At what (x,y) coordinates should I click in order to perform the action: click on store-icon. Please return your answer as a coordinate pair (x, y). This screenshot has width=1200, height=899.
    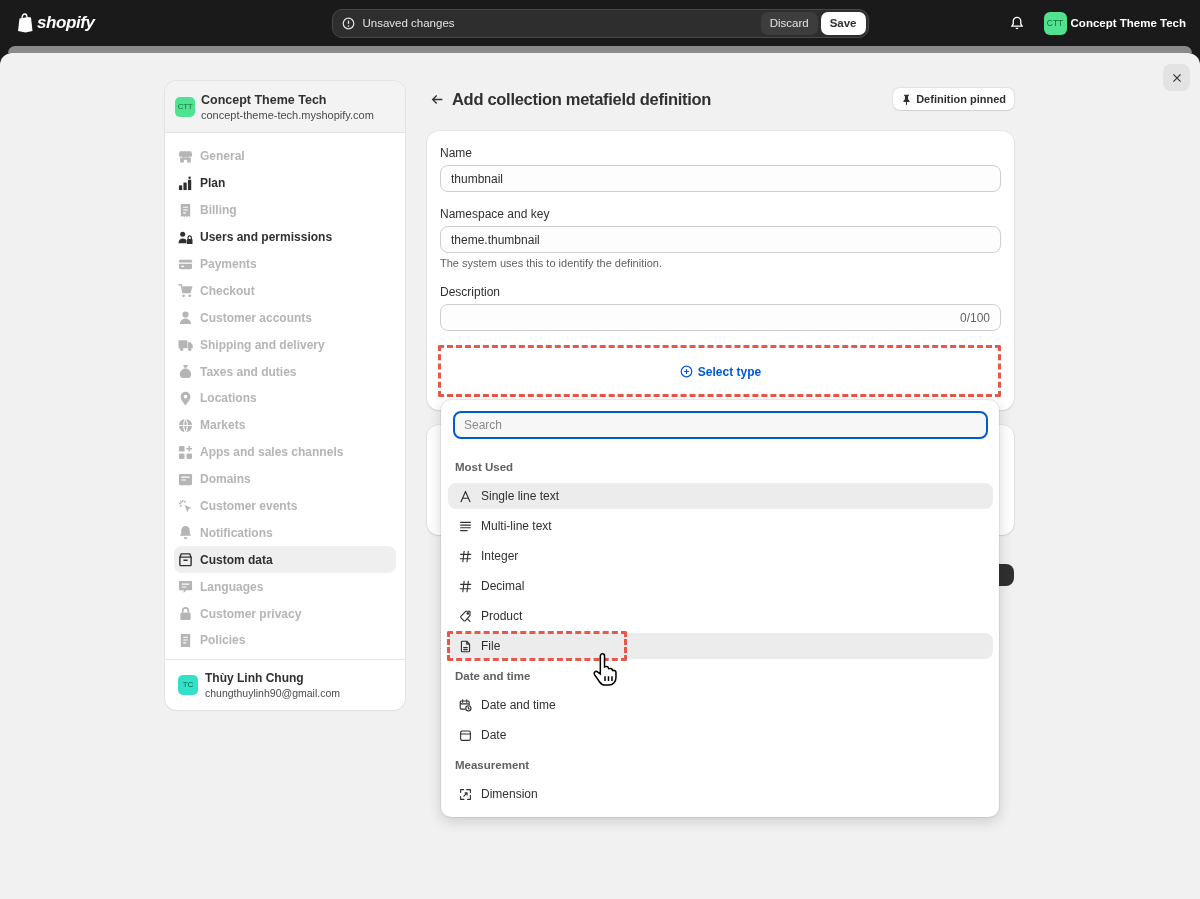
    Looking at the image, I should click on (185, 156).